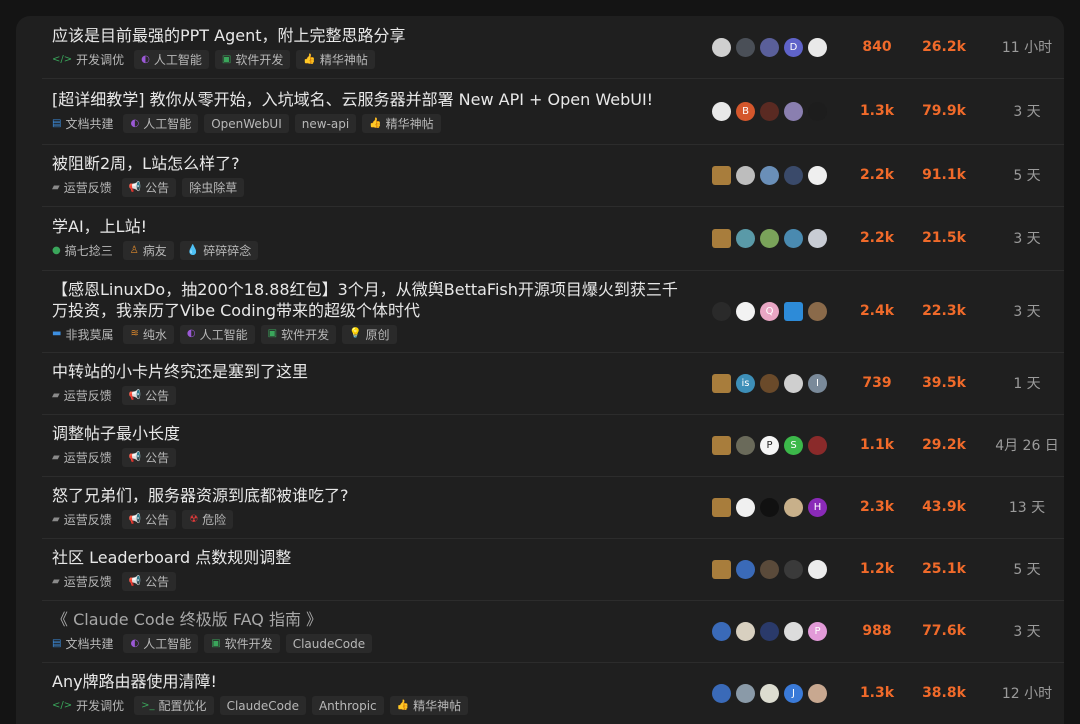  What do you see at coordinates (1027, 175) in the screenshot?
I see `activity-time: 5 天` at bounding box center [1027, 175].